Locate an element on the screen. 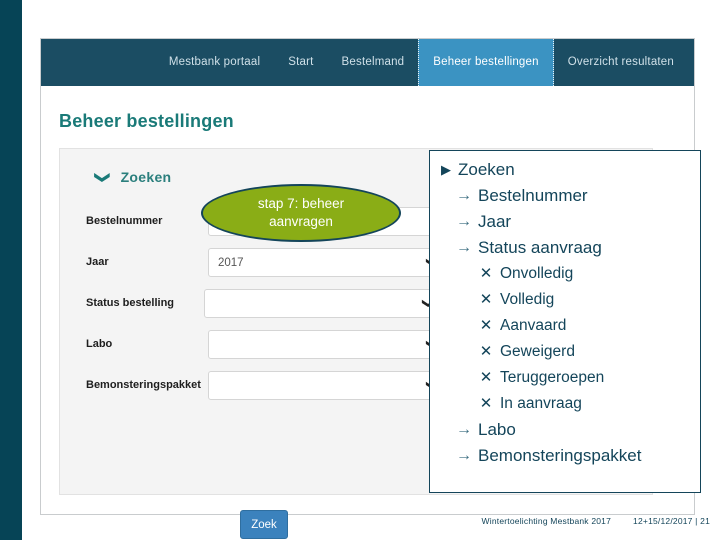  note-item: ▶ Zoeken is located at coordinates (566, 170).